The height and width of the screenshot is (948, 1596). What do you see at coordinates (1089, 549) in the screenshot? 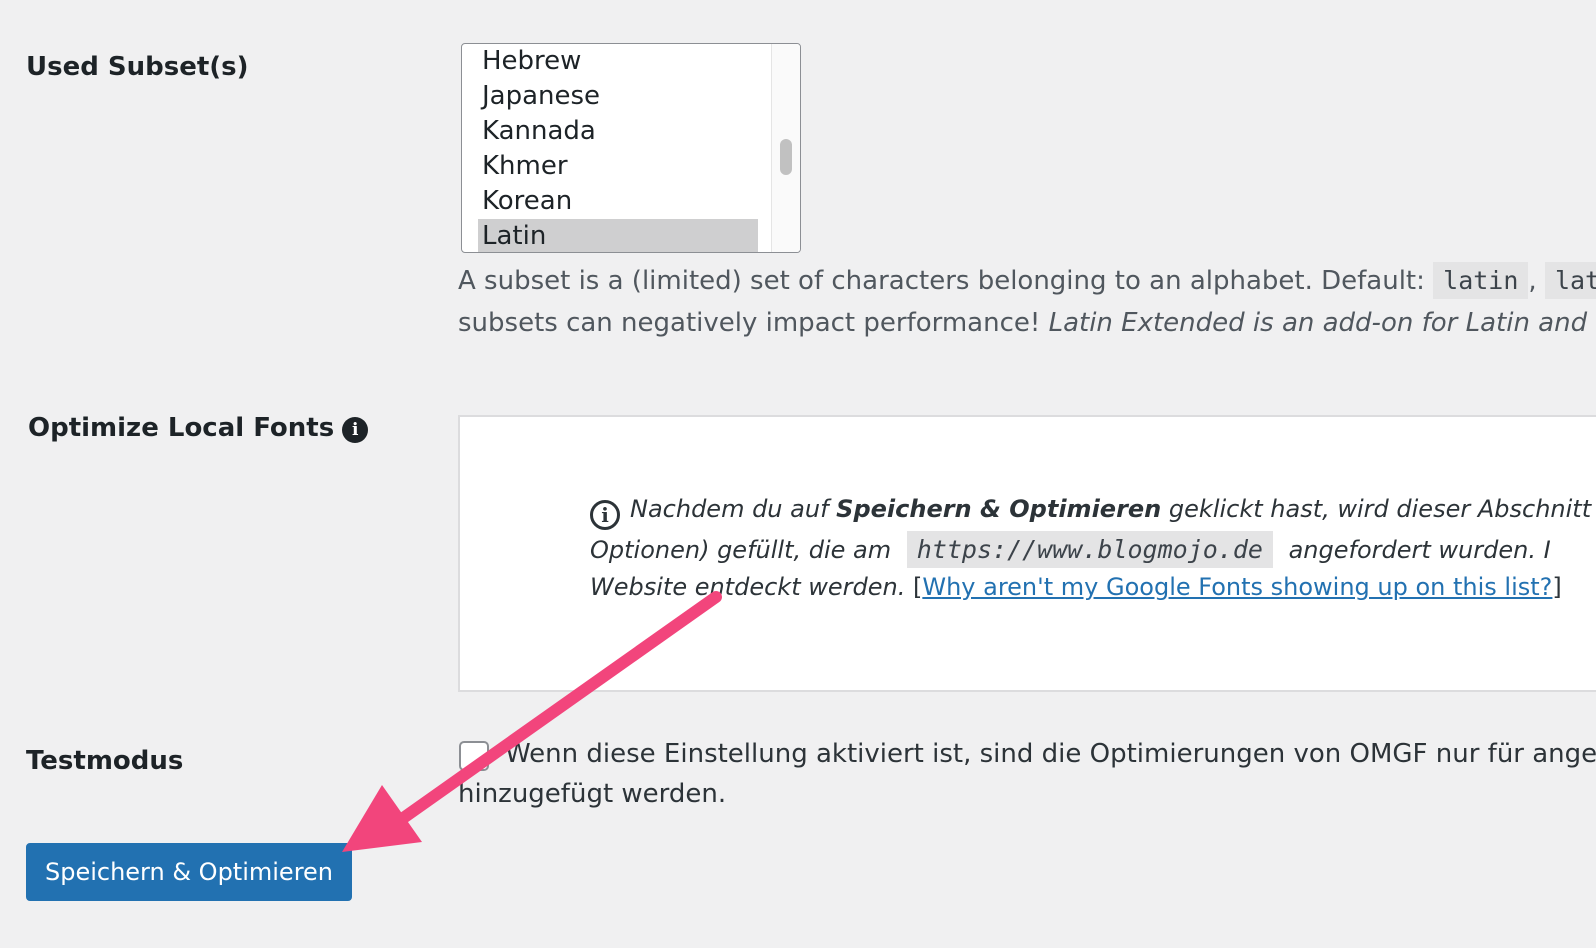
I see `url-code: https://www.blogmojo.de` at bounding box center [1089, 549].